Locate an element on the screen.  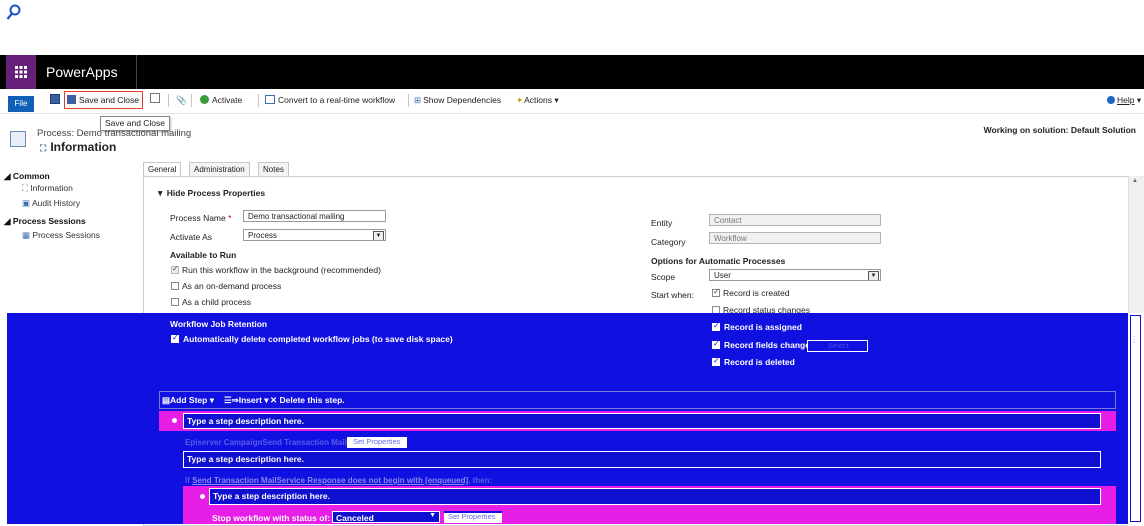
delete-step-label: Delete this step. is located at coordinates (312, 400).